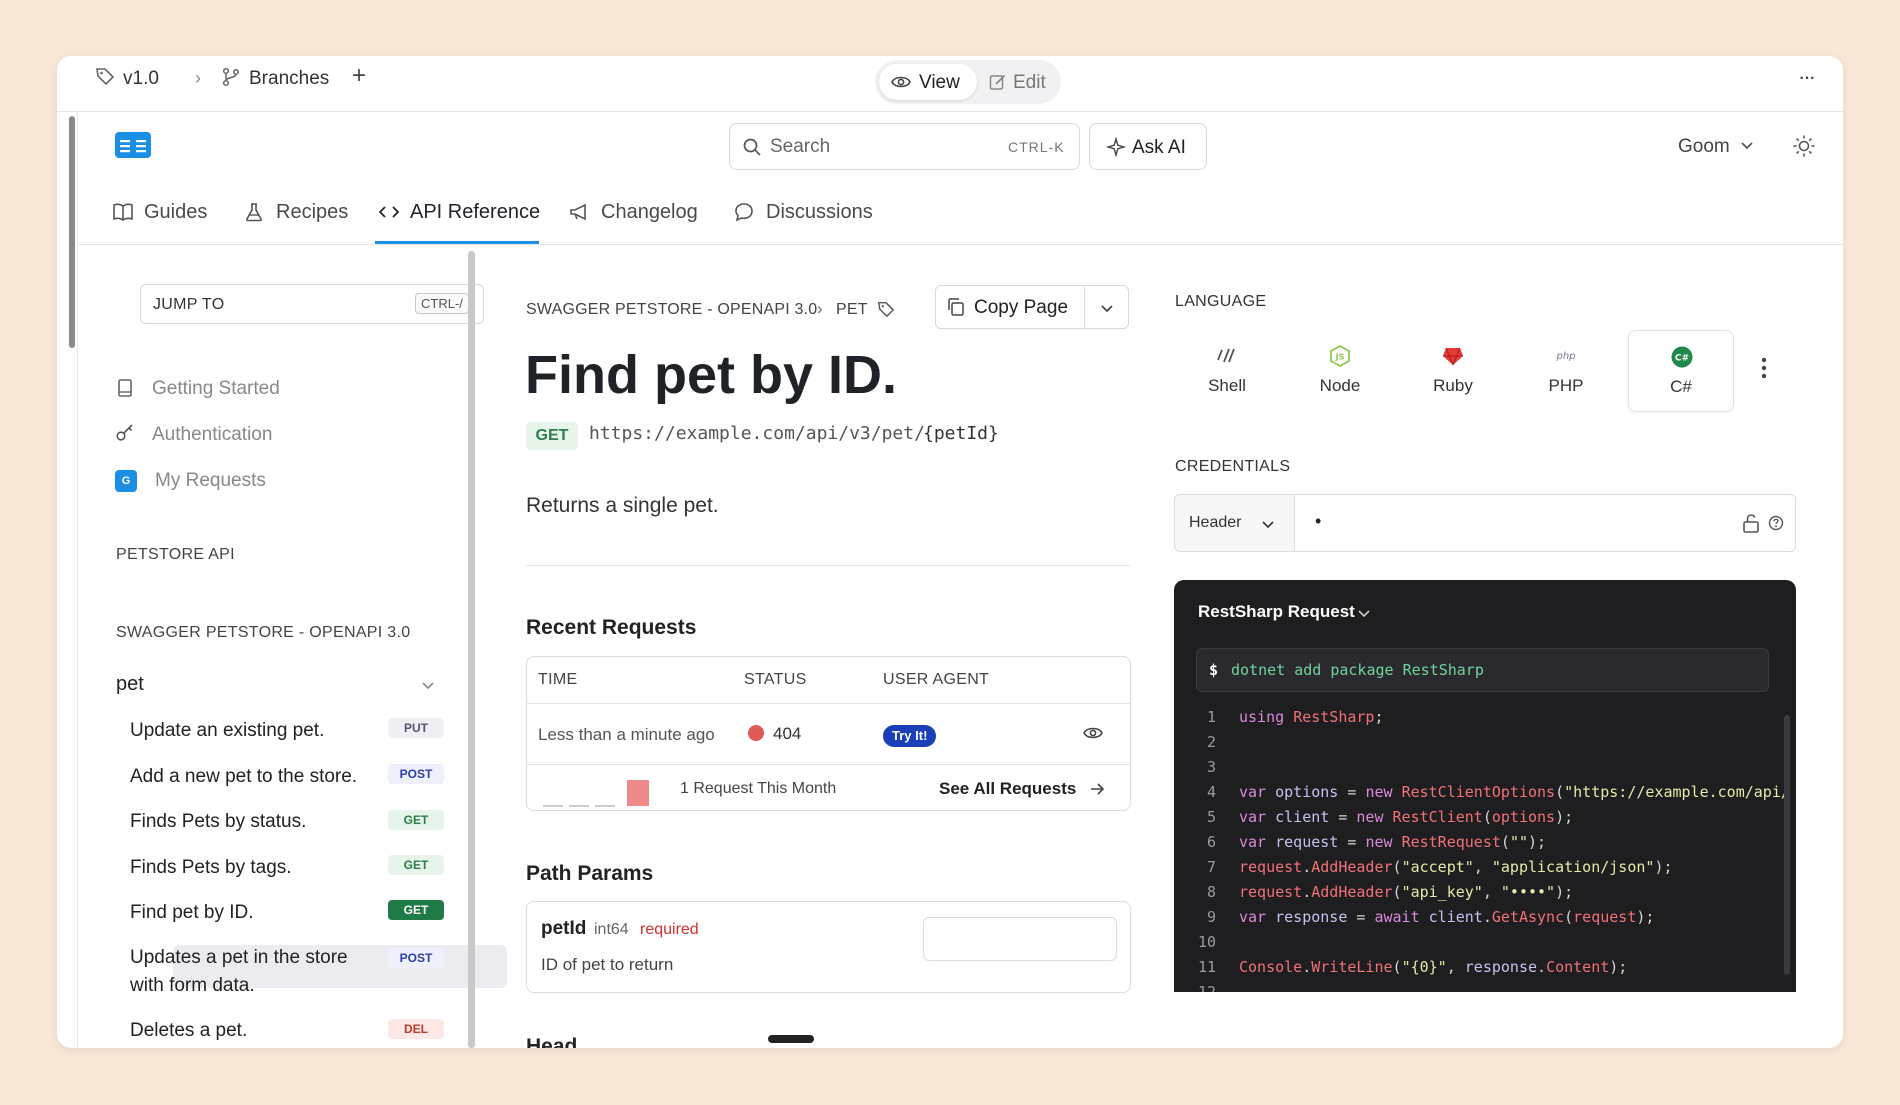 The height and width of the screenshot is (1105, 1900). I want to click on sidebar-item-my-requests: My Requests, so click(210, 481).